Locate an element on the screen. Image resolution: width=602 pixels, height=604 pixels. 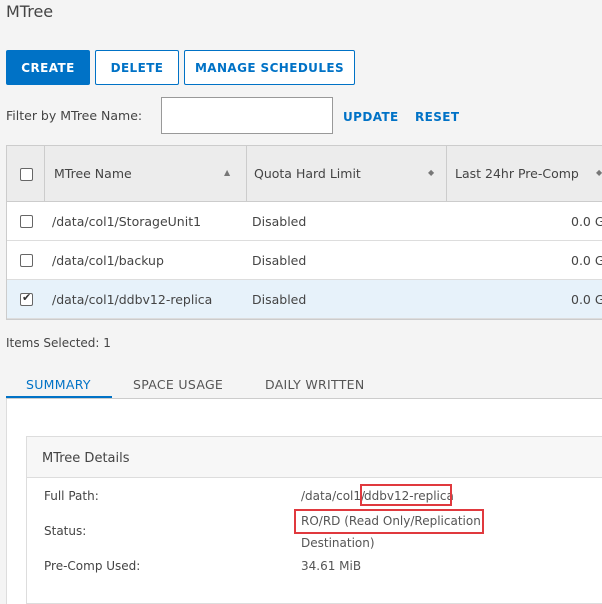
table-row: /data/col1/backup Disabled 0.0 G is located at coordinates (304, 260).